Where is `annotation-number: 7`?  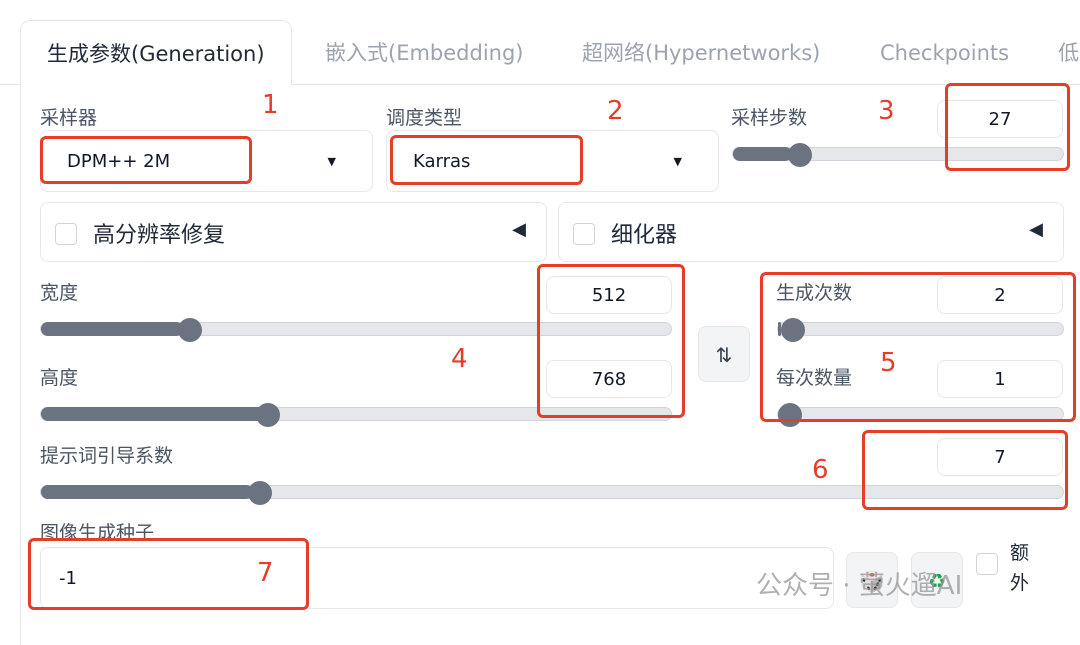 annotation-number: 7 is located at coordinates (265, 573).